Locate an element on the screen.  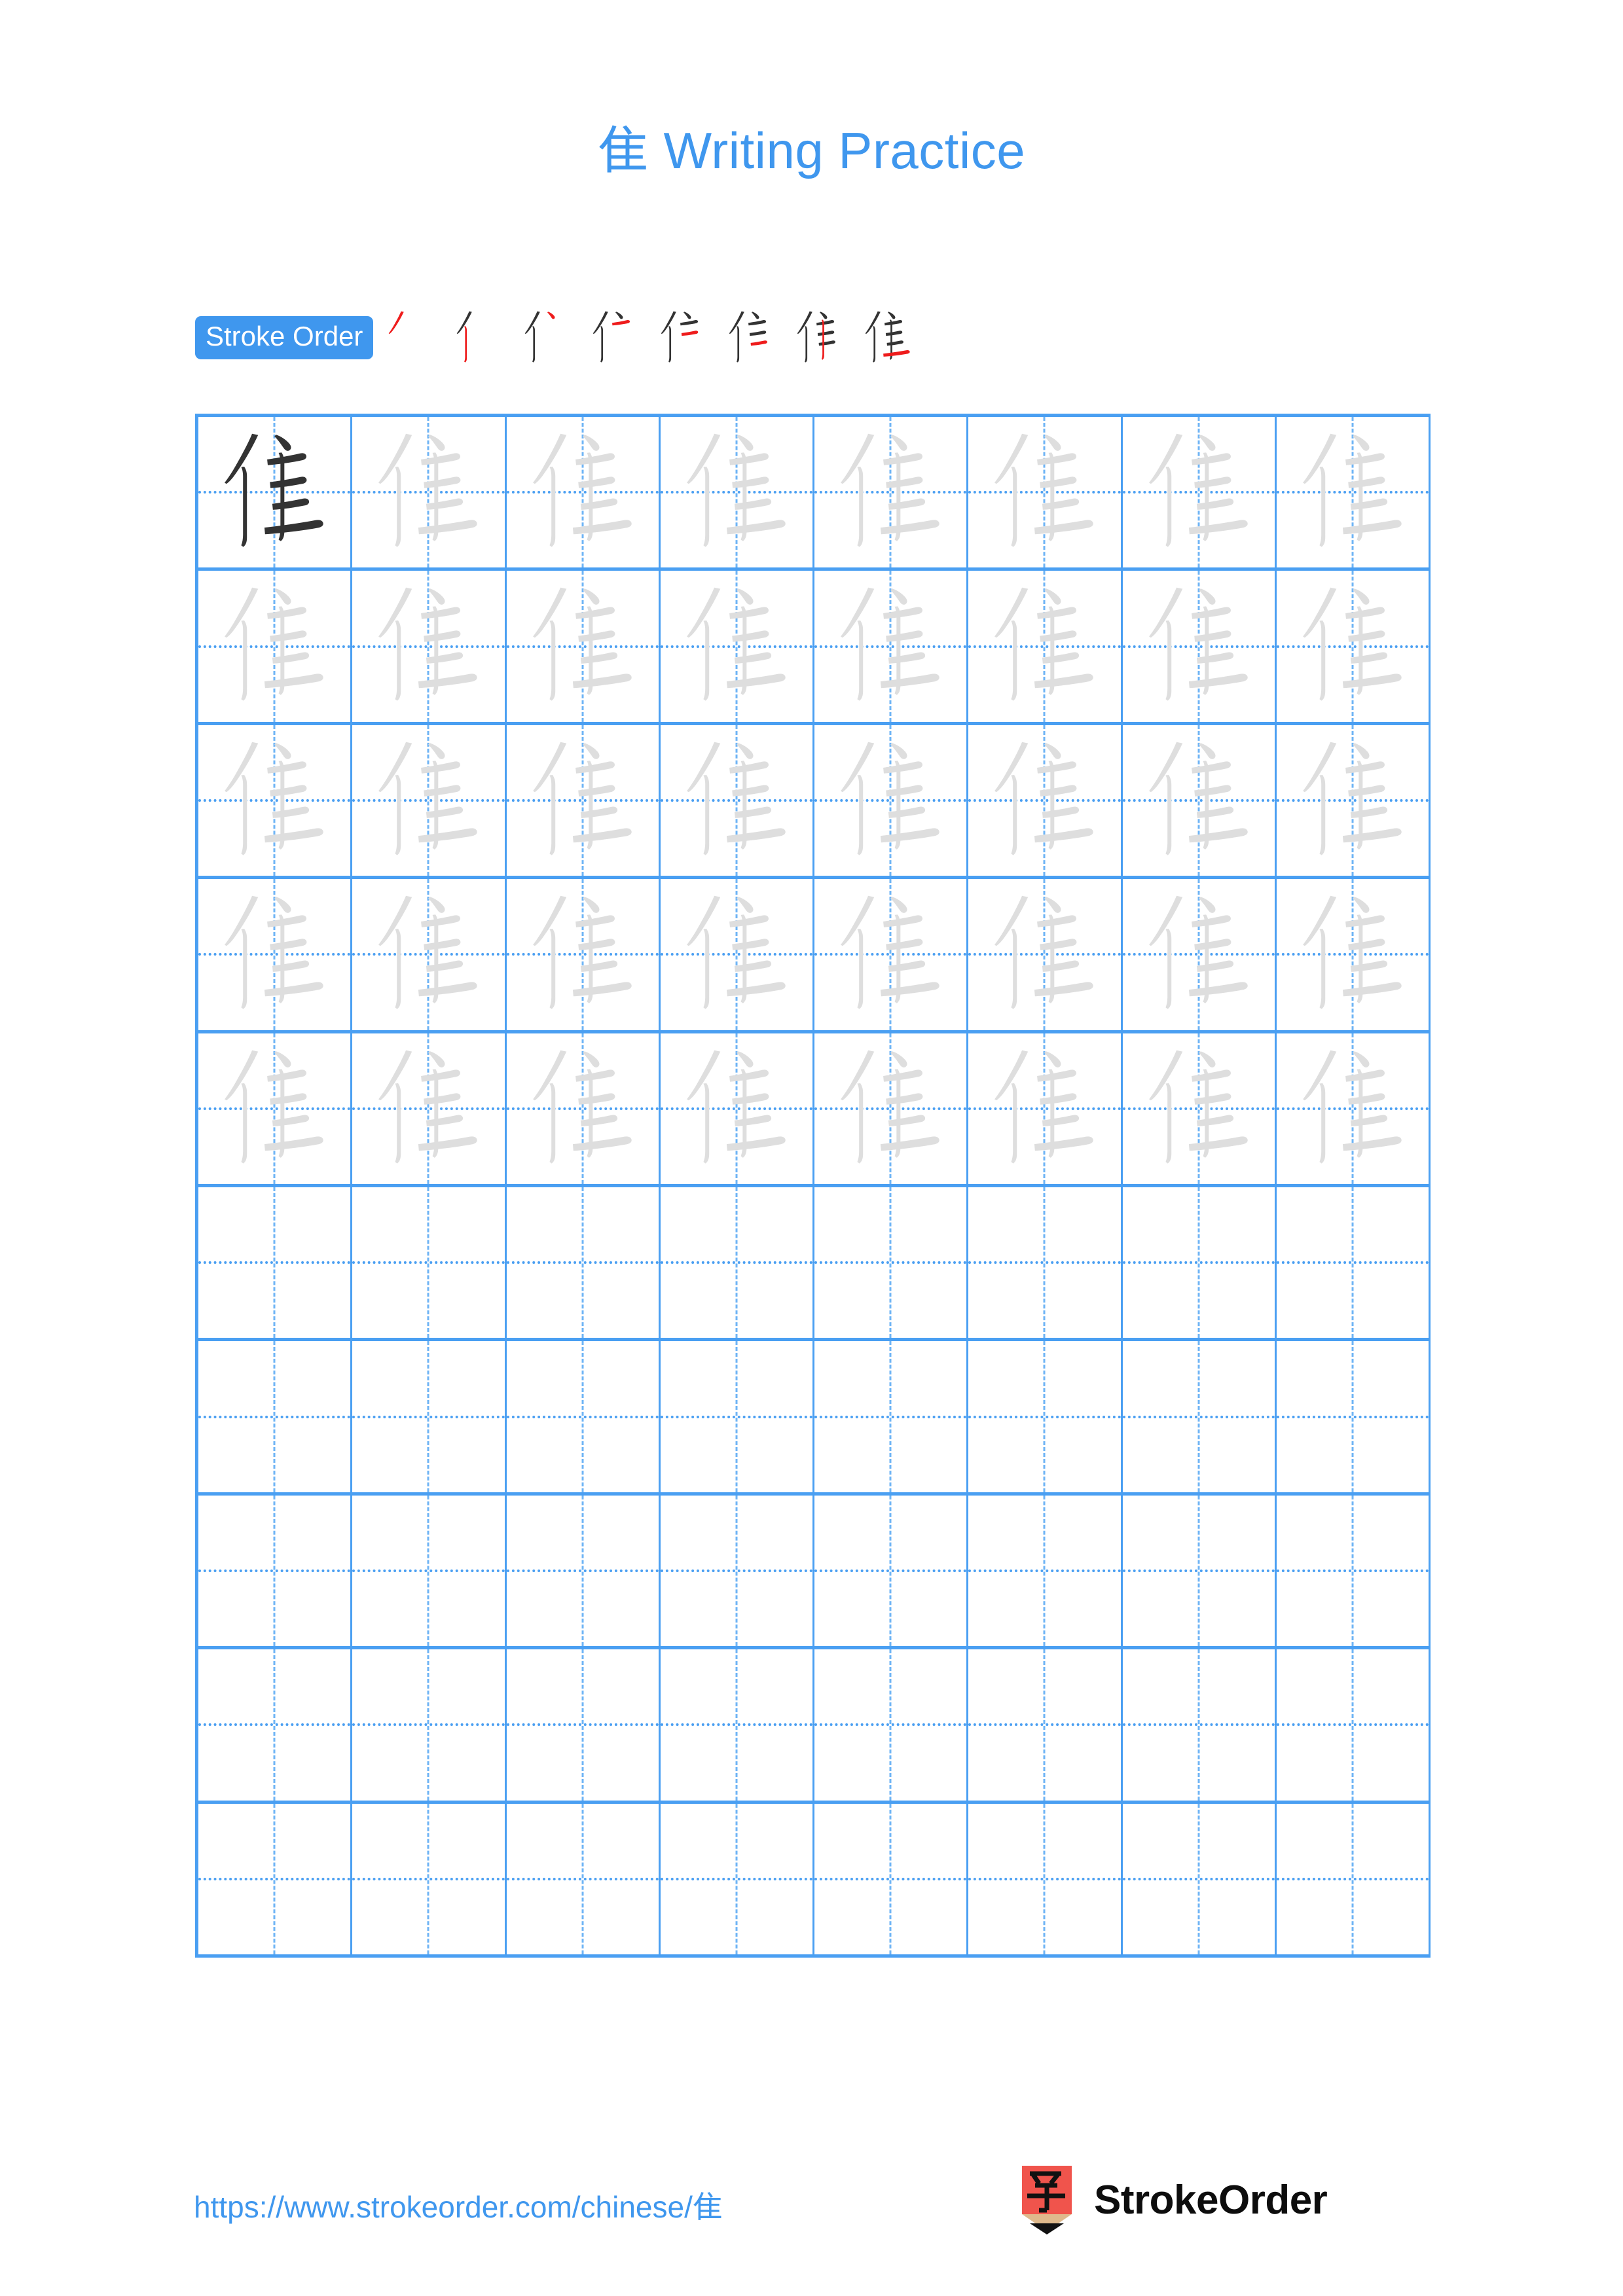
stroke-order-badge: Stroke Order is located at coordinates (284, 338).